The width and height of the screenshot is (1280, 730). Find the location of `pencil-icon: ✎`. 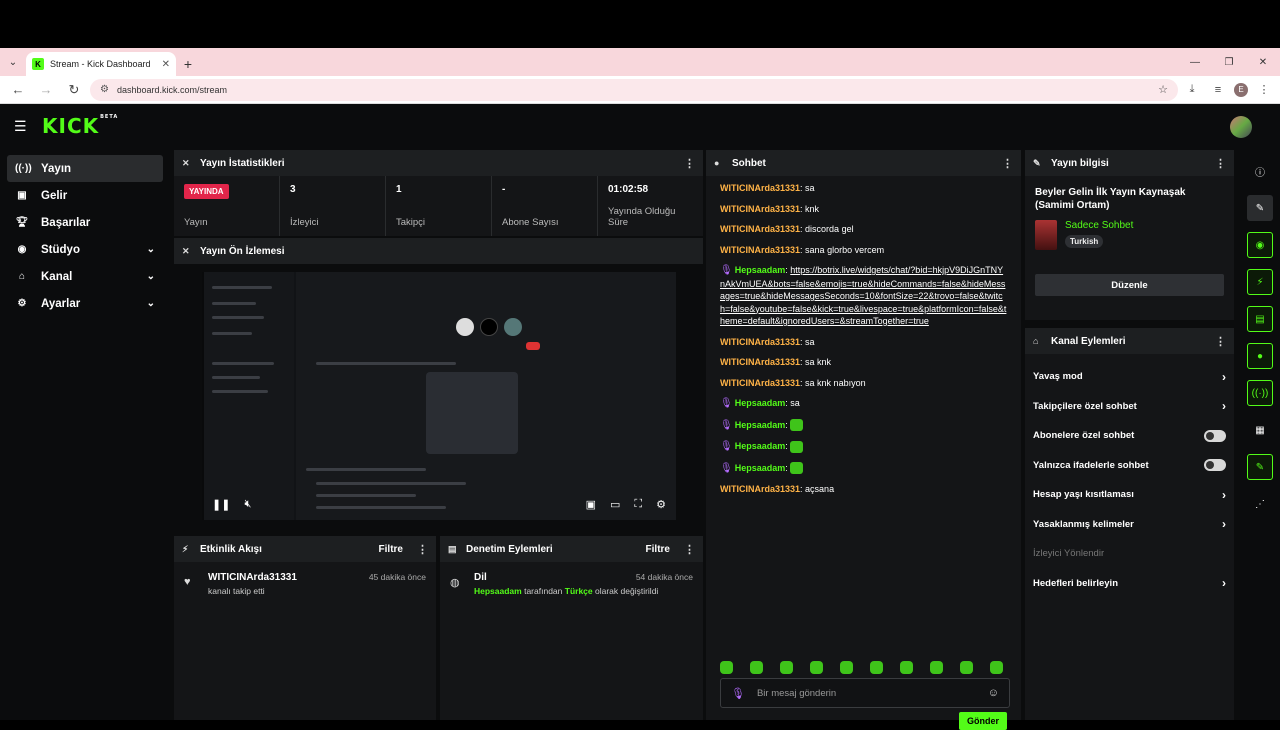

pencil-icon: ✎ is located at coordinates (1260, 208).